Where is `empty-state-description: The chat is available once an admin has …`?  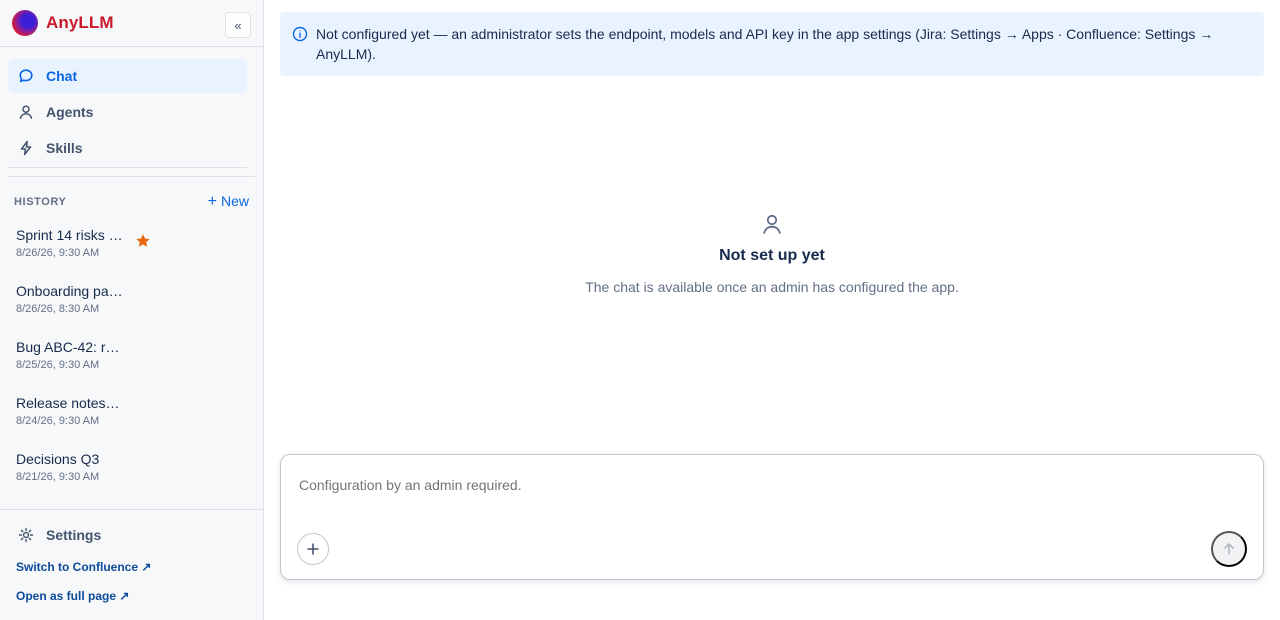 empty-state-description: The chat is available once an admin has … is located at coordinates (772, 287).